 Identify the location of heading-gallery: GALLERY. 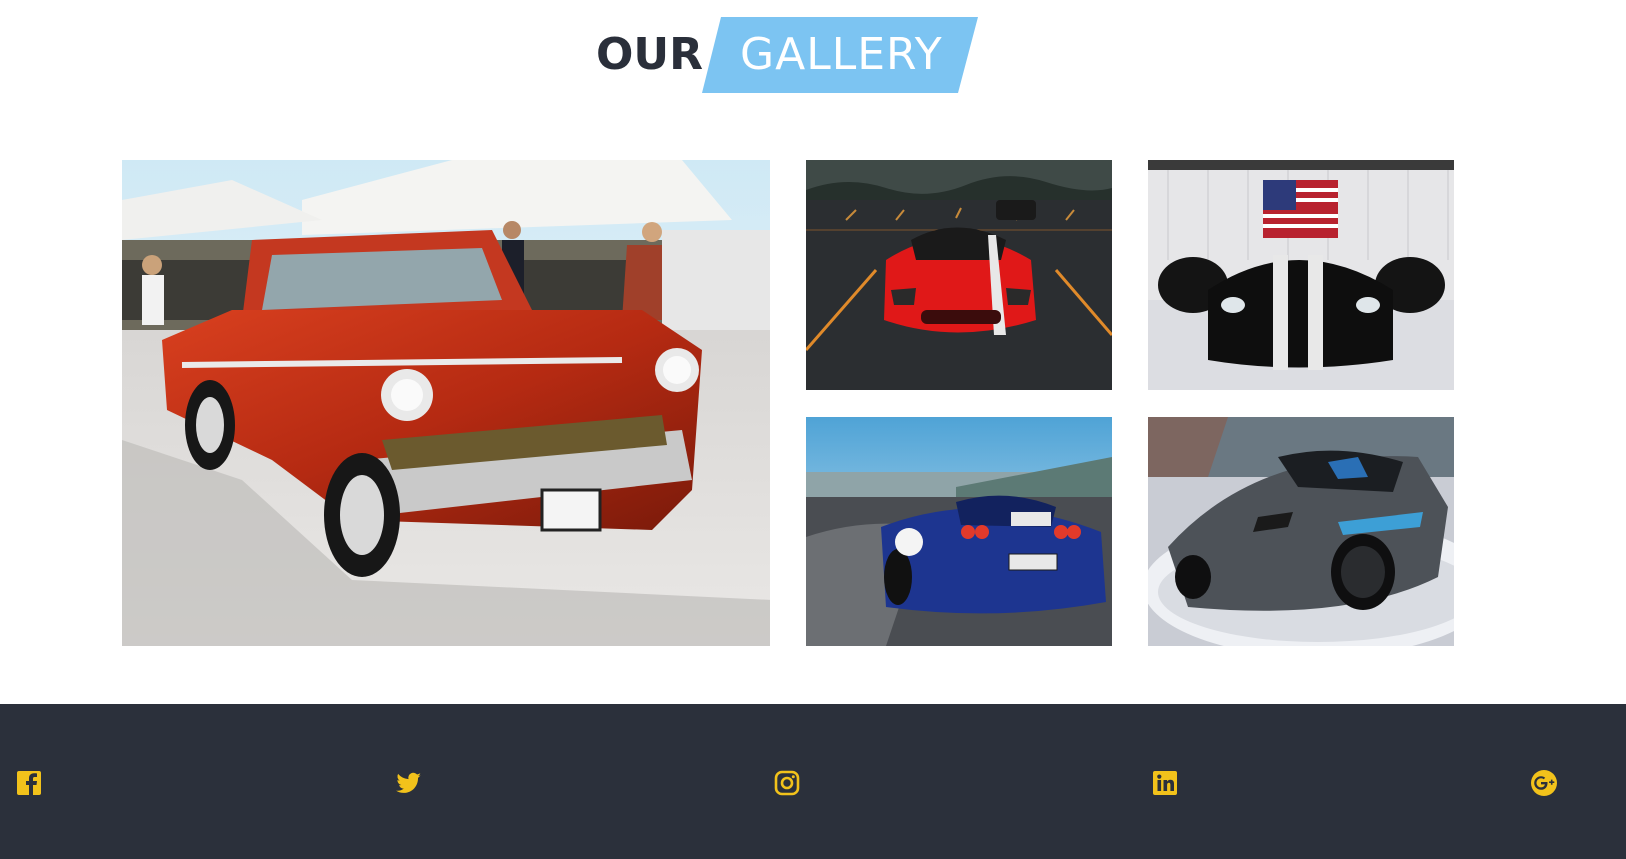
(841, 54).